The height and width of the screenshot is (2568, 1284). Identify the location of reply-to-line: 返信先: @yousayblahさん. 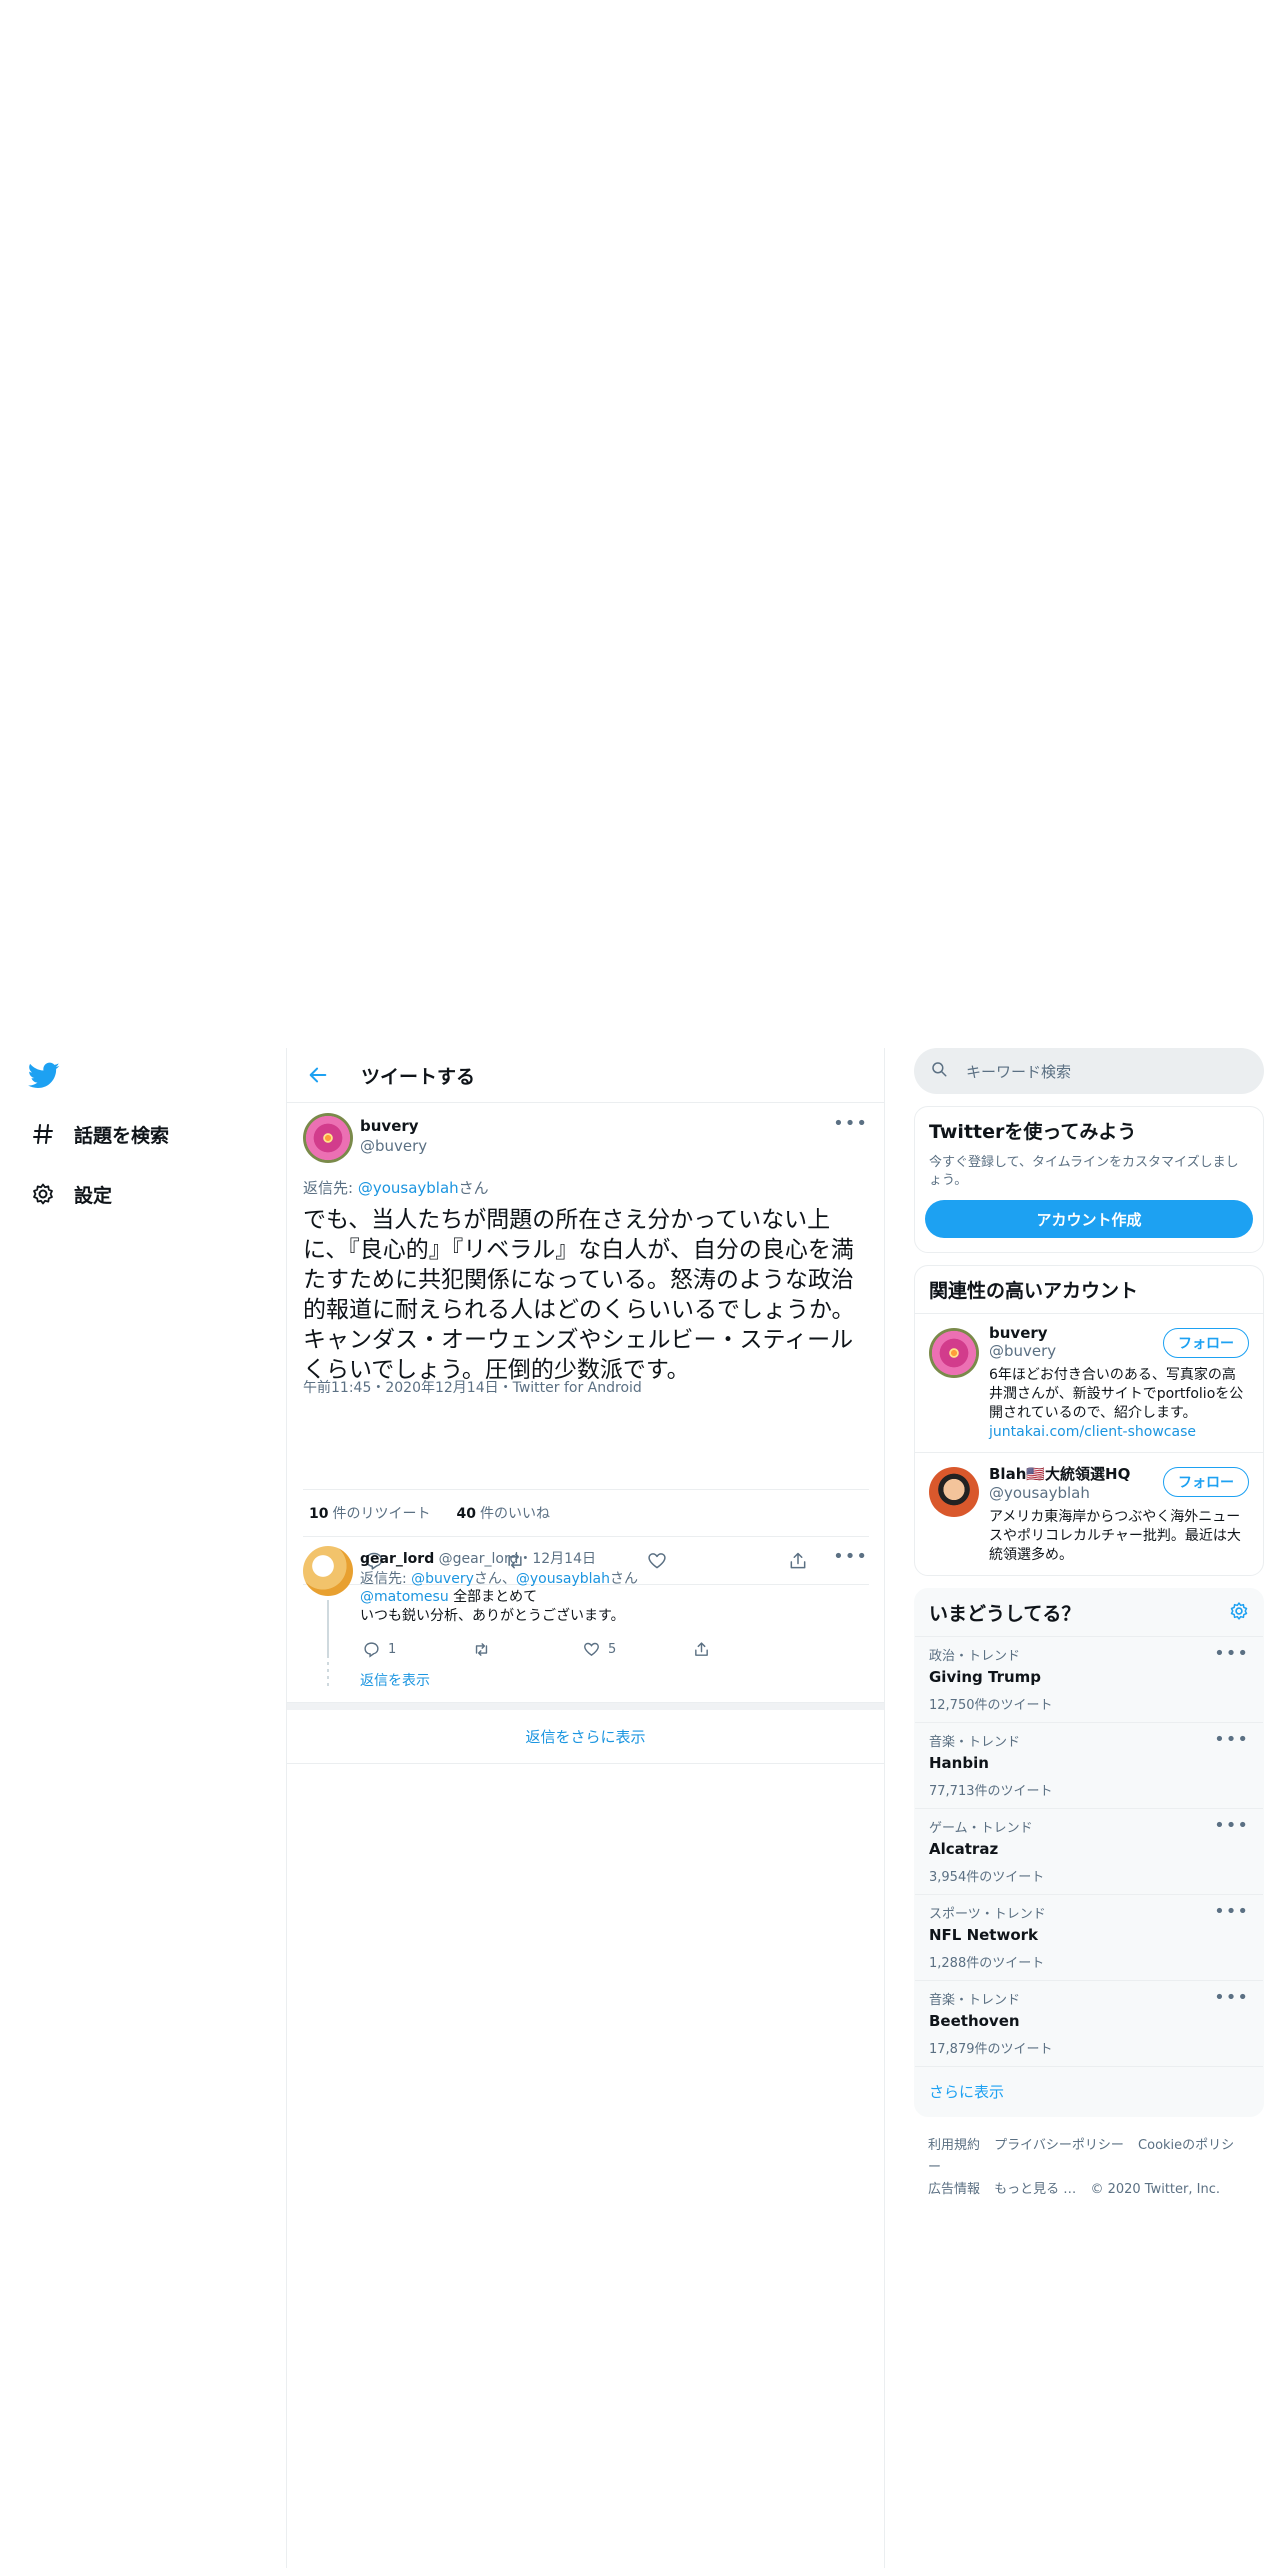
(396, 1187).